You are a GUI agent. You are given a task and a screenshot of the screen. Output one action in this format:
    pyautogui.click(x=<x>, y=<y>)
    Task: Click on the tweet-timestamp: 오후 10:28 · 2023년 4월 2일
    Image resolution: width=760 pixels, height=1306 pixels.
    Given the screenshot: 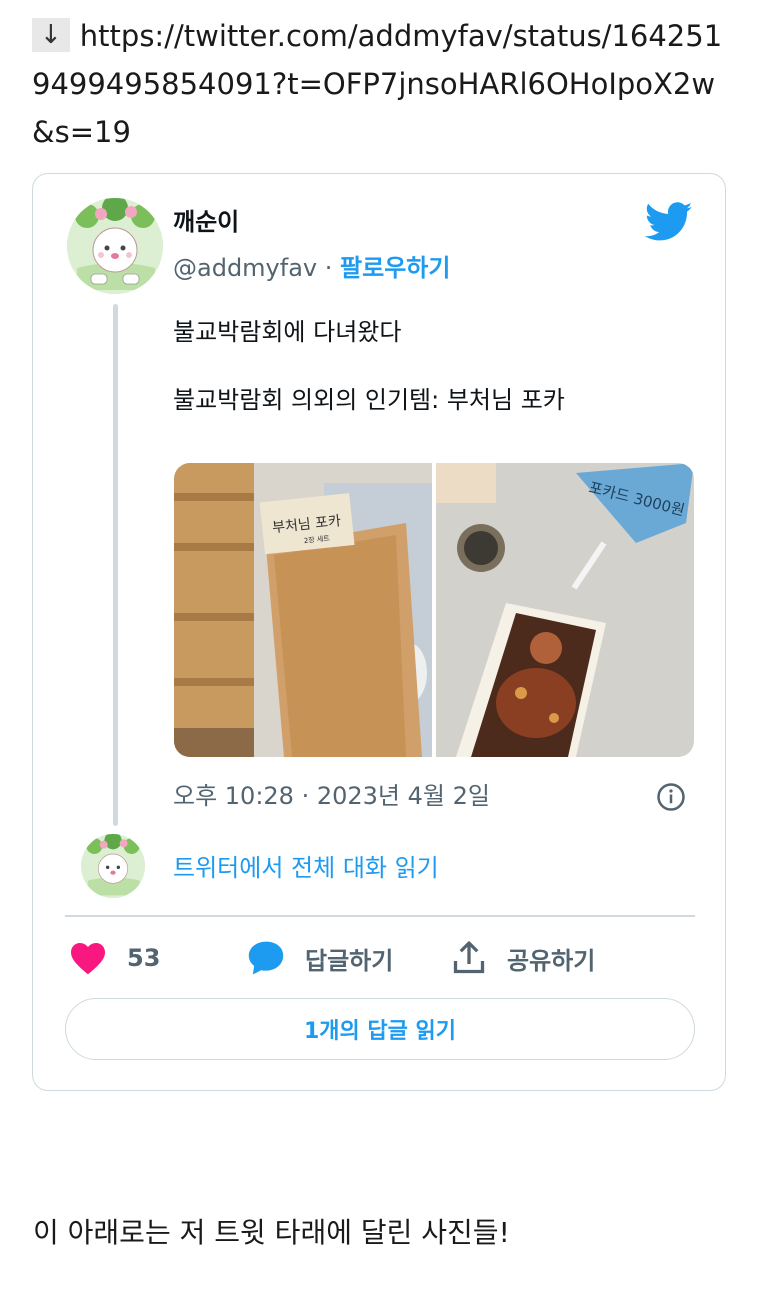 What is the action you would take?
    pyautogui.click(x=331, y=793)
    